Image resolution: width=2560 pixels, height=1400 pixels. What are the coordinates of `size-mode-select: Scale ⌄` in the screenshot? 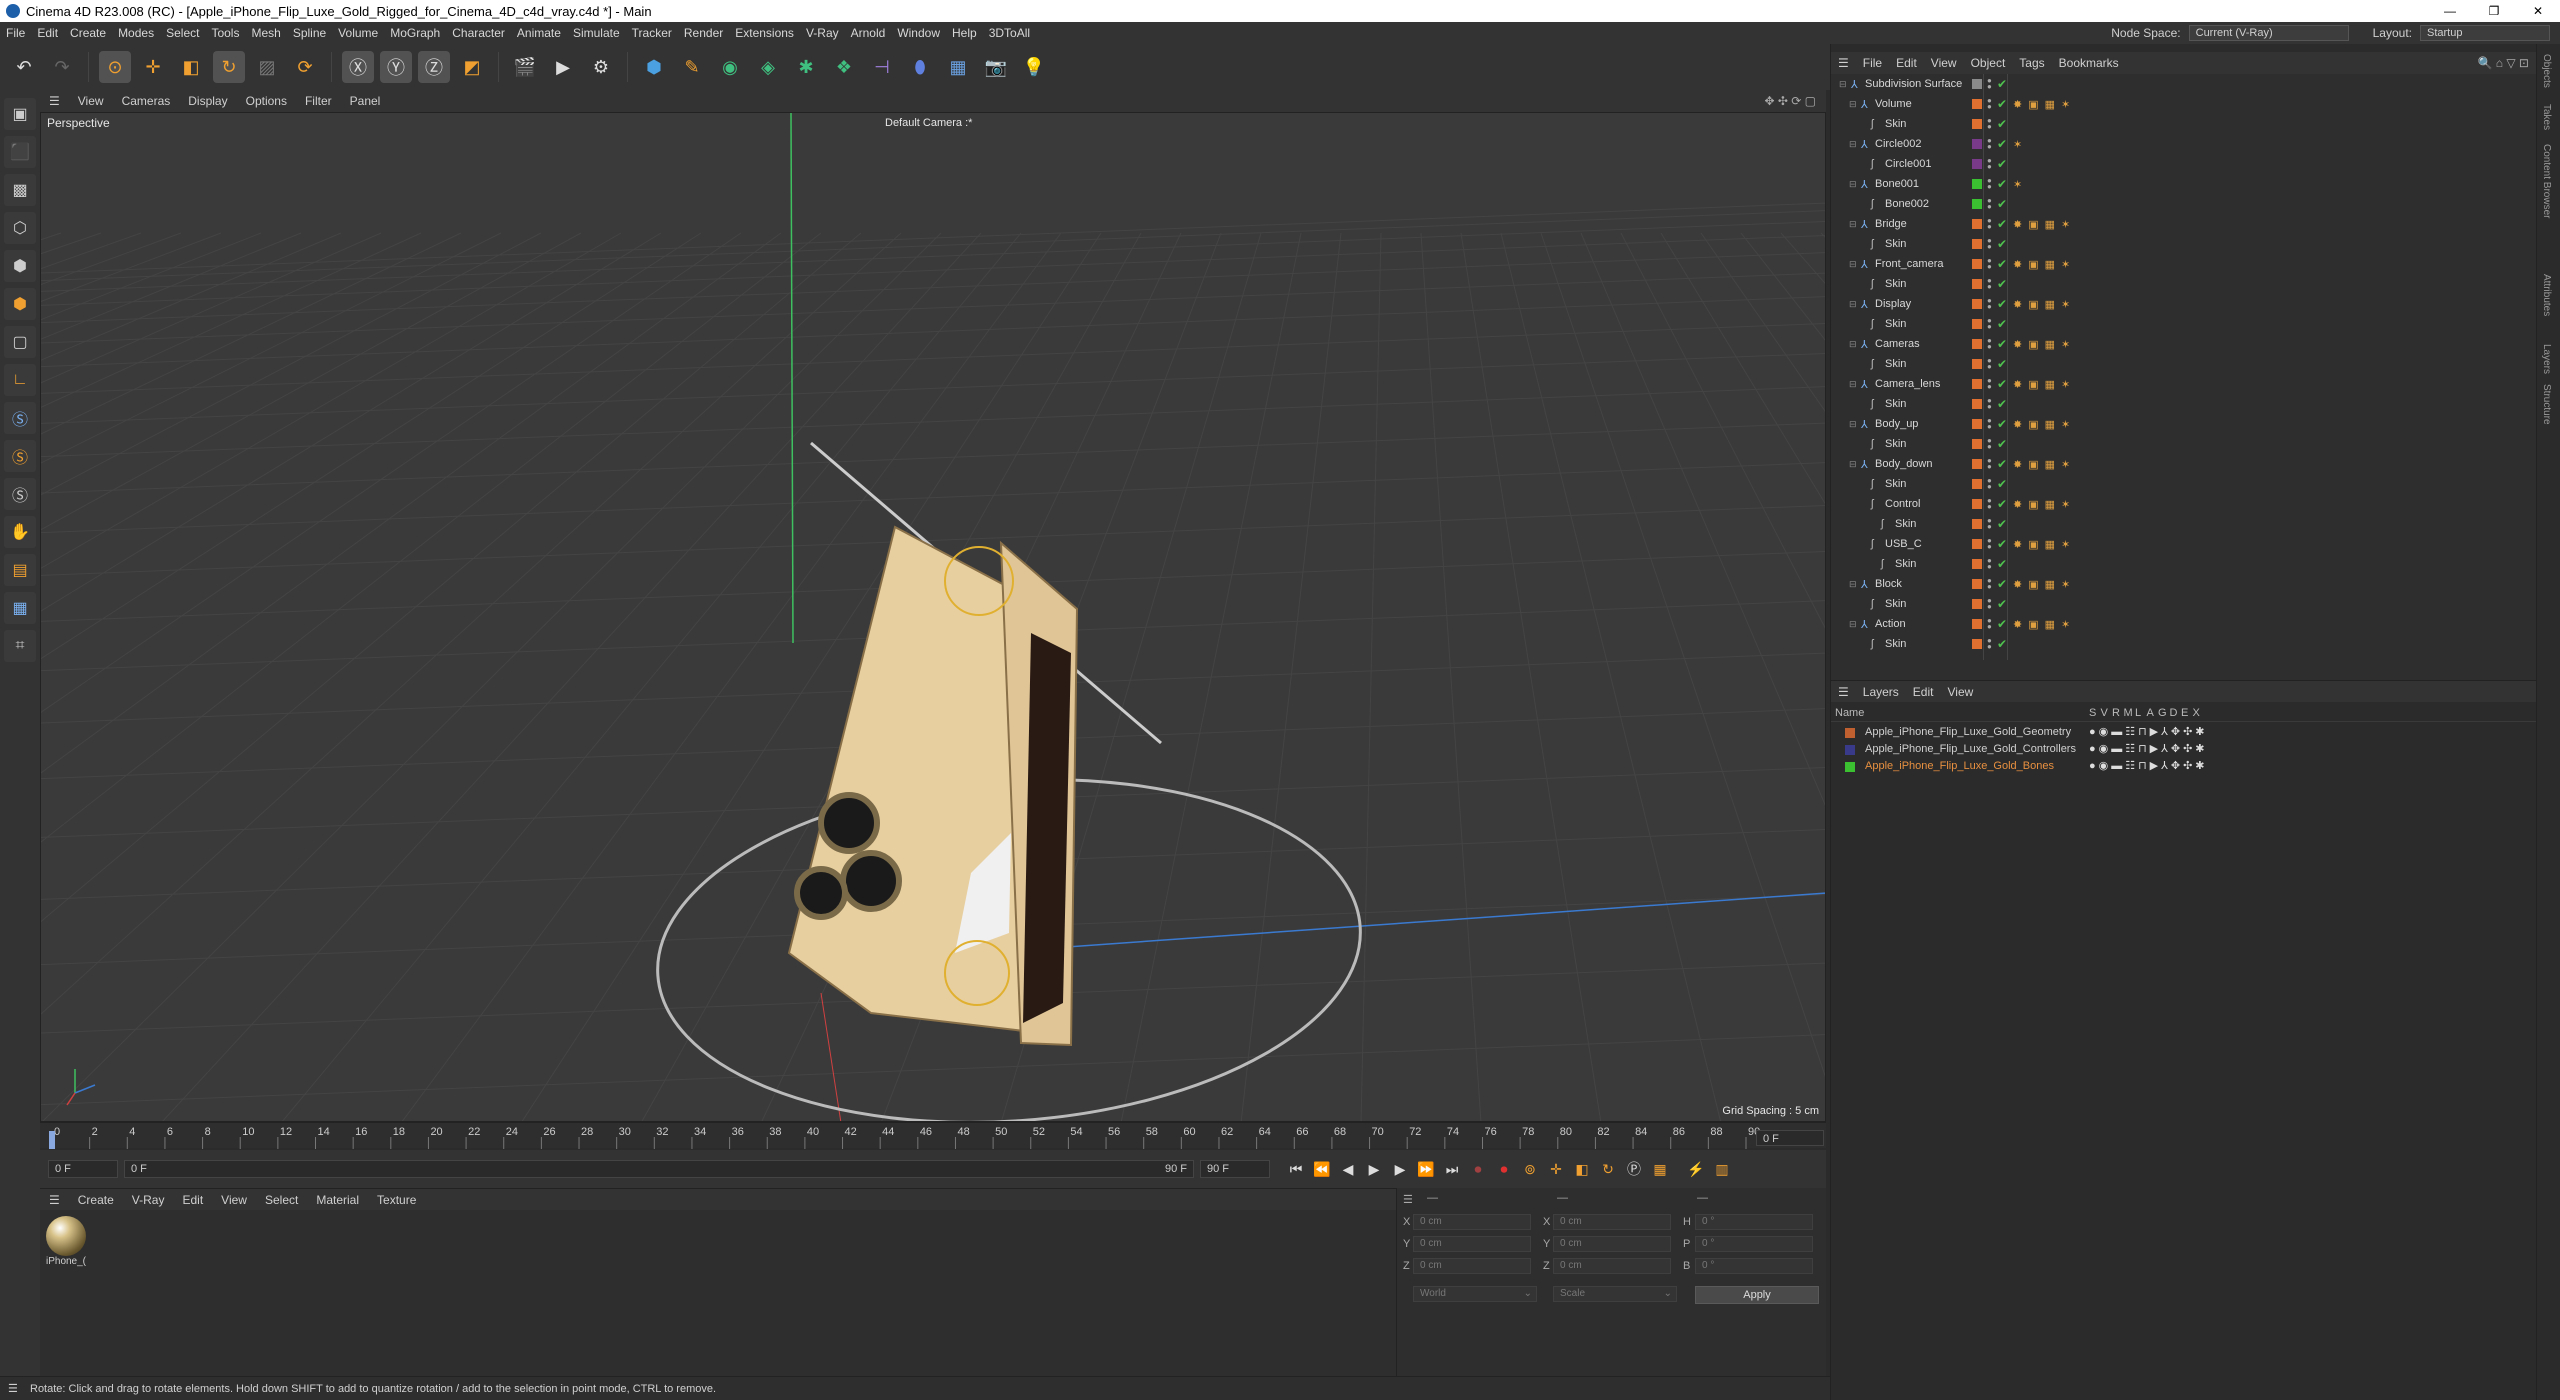 It's located at (1615, 1294).